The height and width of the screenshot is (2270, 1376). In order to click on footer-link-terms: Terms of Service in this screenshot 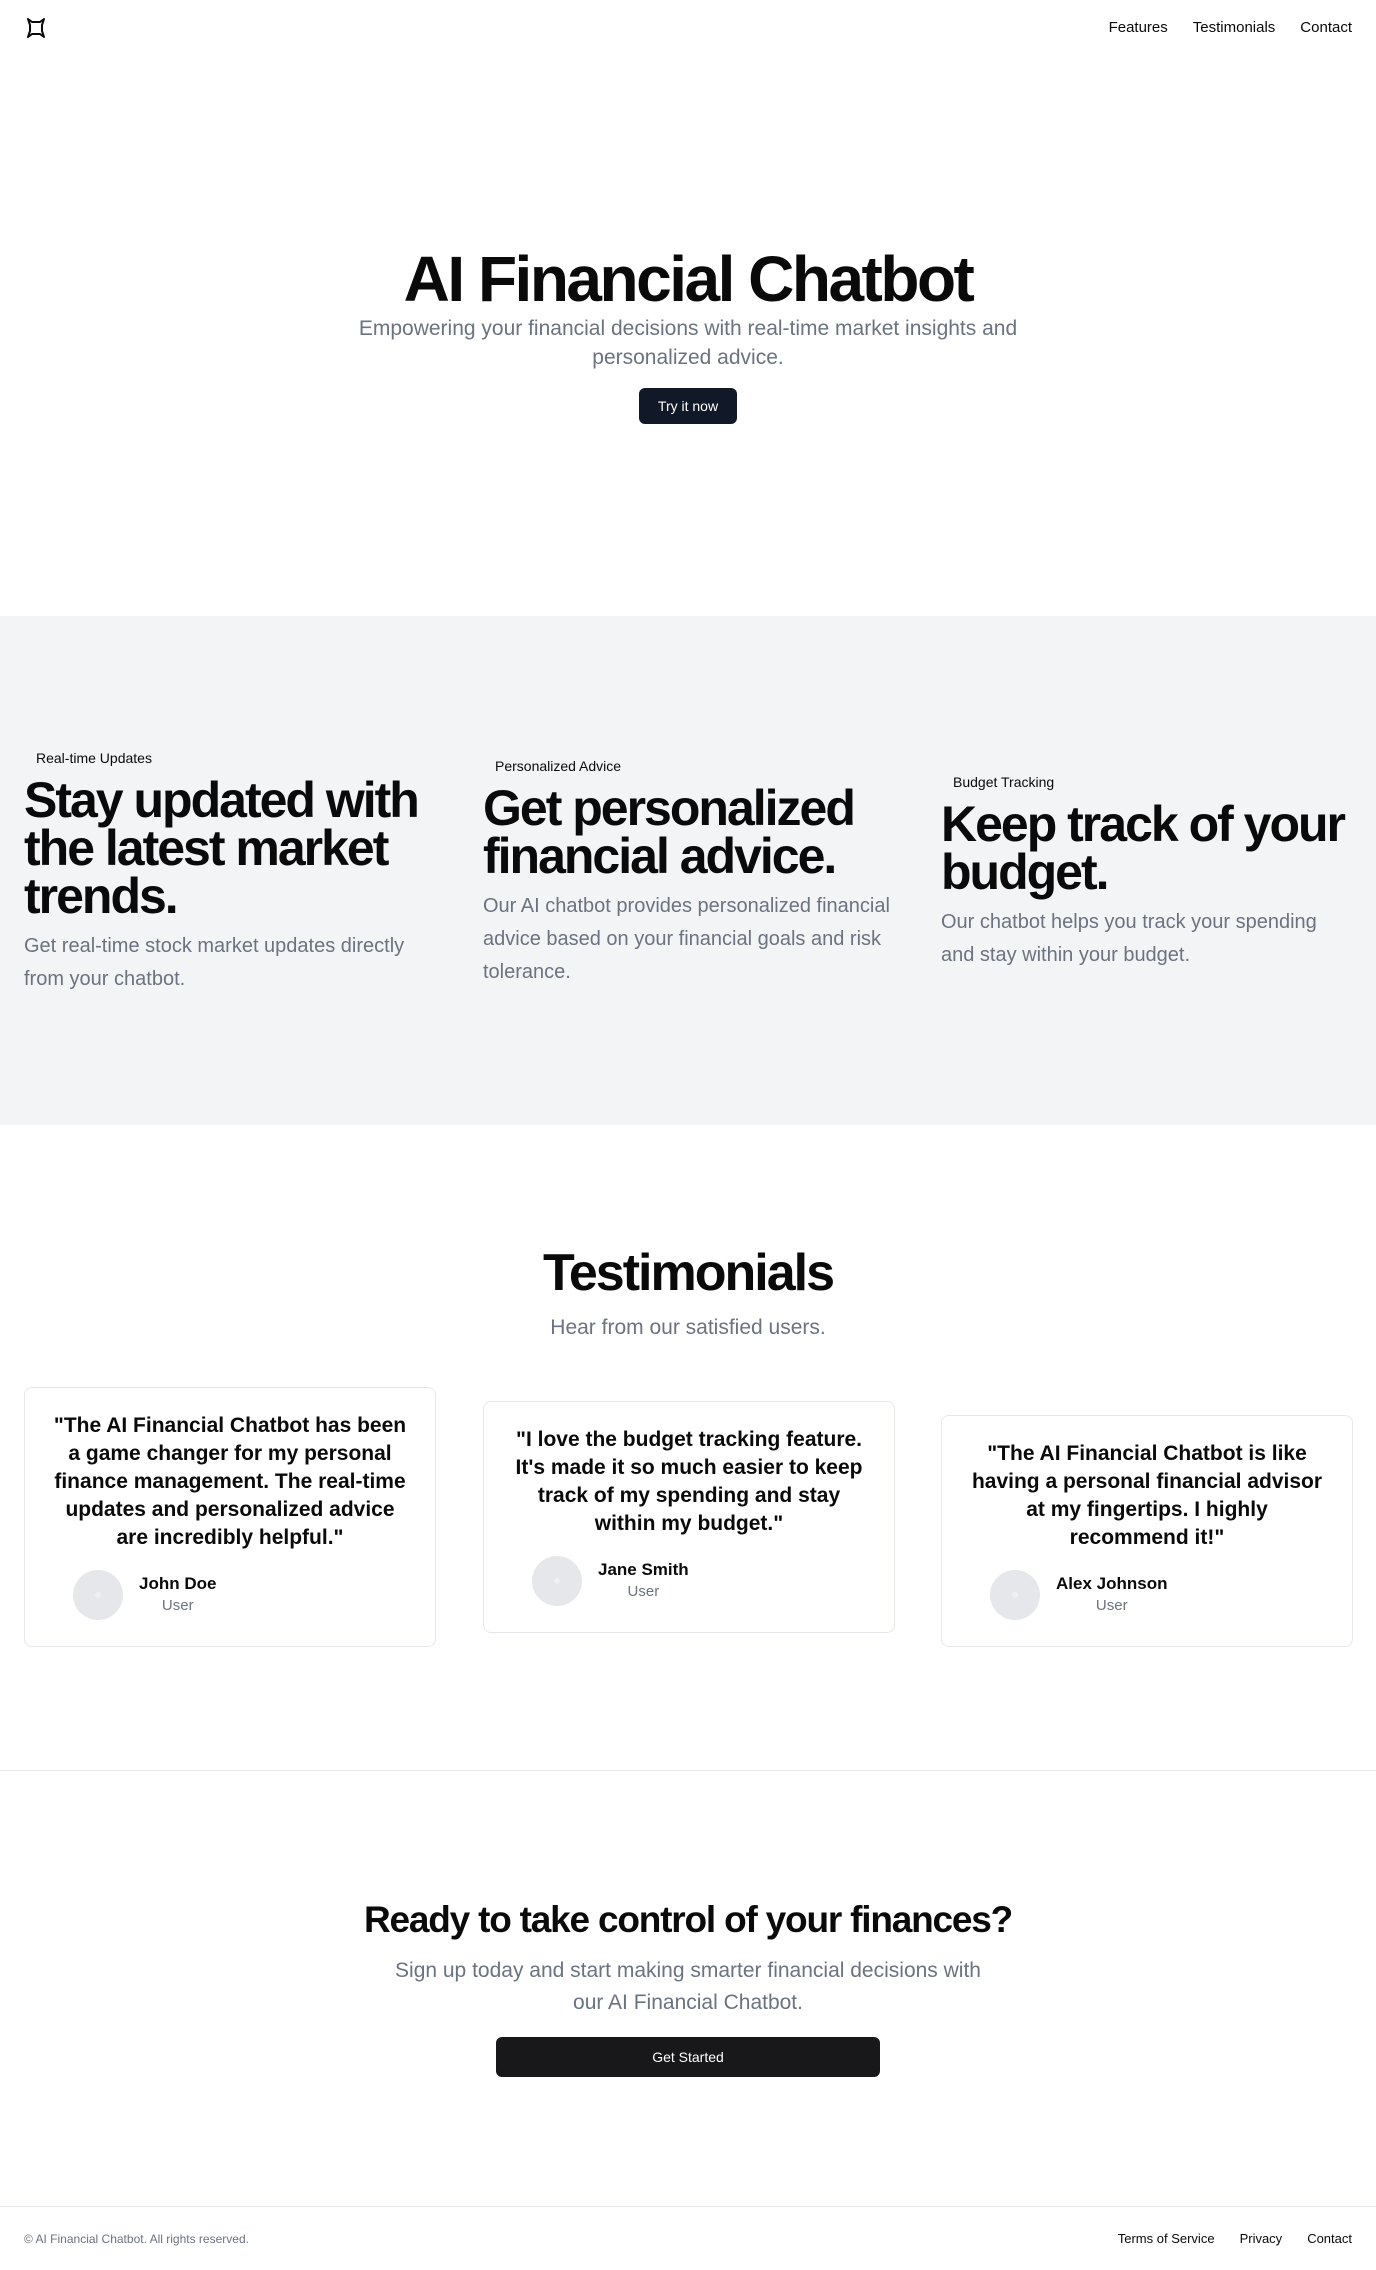, I will do `click(1166, 2239)`.